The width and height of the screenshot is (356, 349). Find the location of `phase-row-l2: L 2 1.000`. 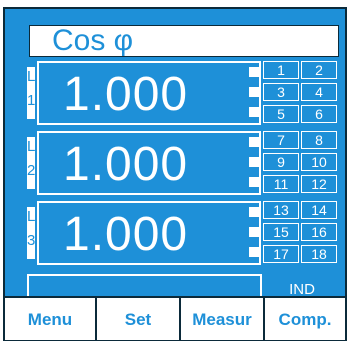

phase-row-l2: L 2 1.000 is located at coordinates (144, 163).